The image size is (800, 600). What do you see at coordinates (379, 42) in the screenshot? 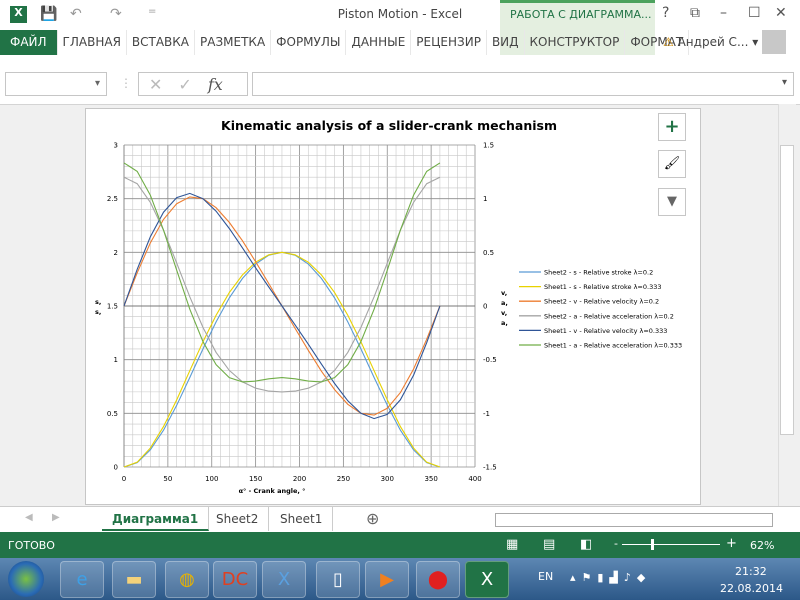
I see `tab-data: ДАННЫЕ` at bounding box center [379, 42].